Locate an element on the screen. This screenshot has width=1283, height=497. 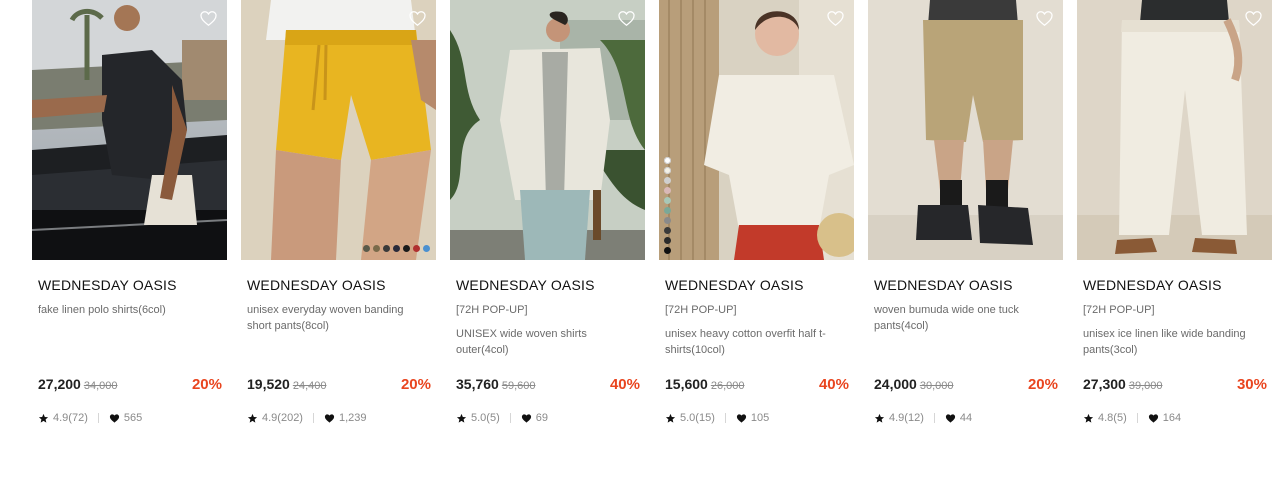
rating-text: 4.8(5) is located at coordinates (1112, 418).